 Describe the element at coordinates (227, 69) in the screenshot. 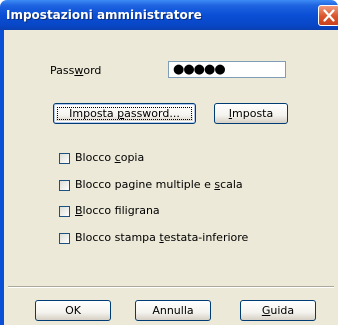

I see `password-input: ●●●●●` at that location.